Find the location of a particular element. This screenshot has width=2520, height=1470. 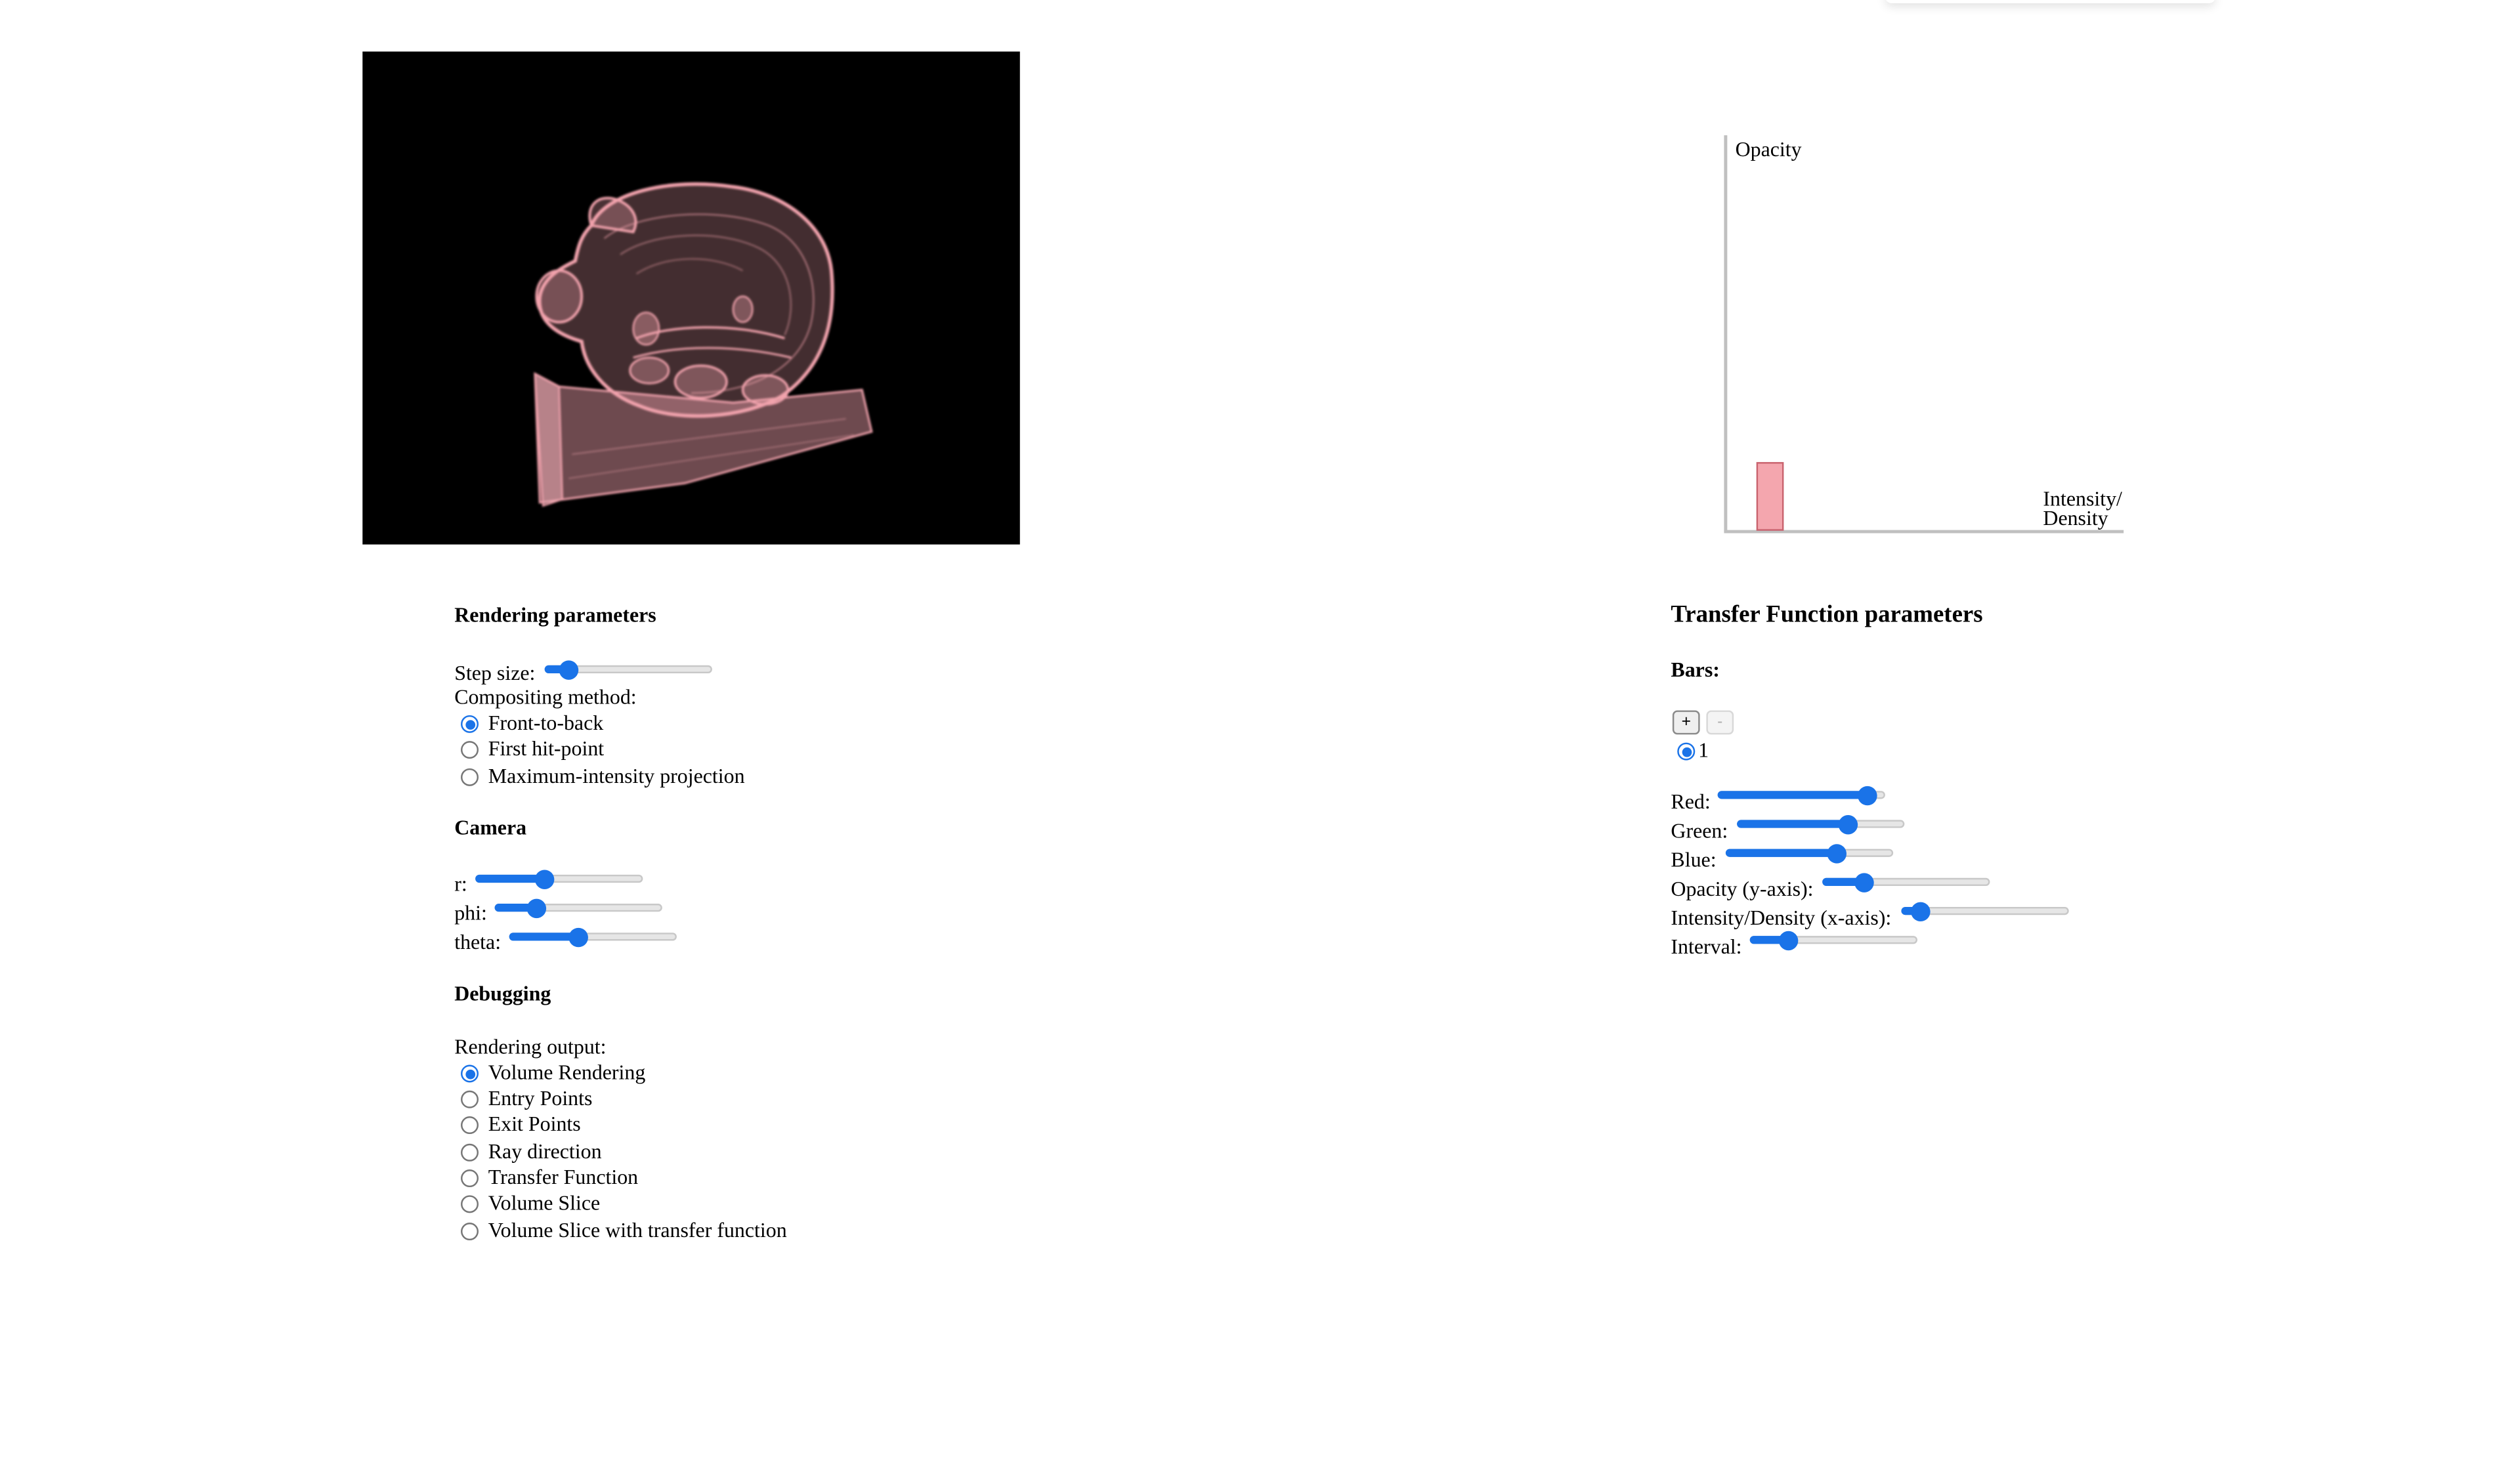

camera-r-slider is located at coordinates (559, 879).